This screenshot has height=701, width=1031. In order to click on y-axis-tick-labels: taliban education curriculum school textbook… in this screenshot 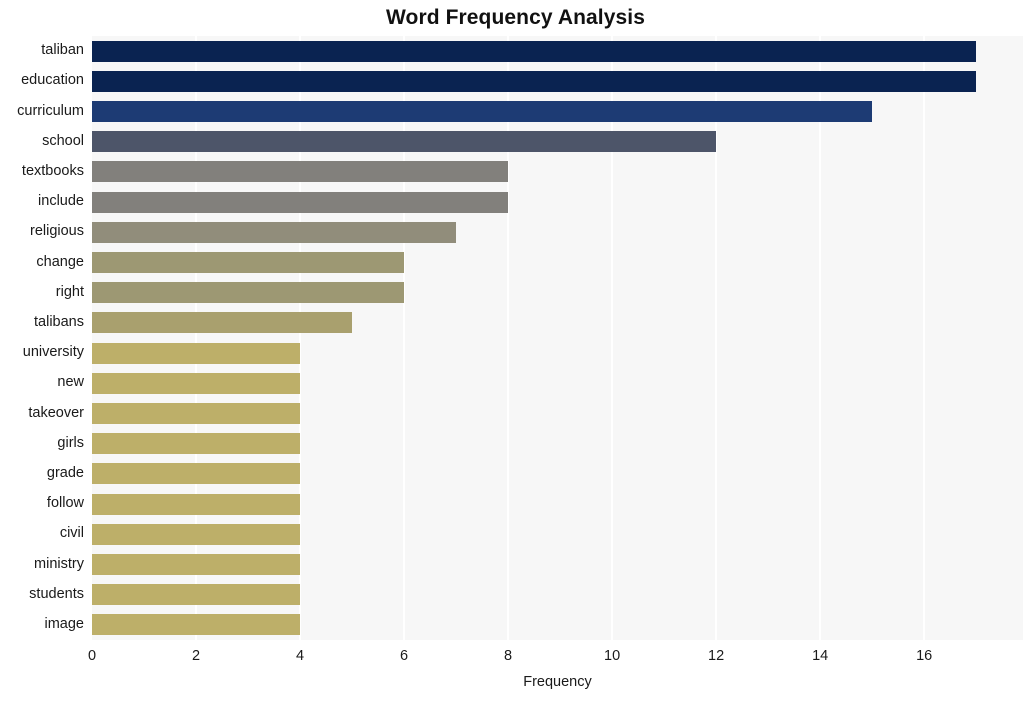, I will do `click(42, 338)`.